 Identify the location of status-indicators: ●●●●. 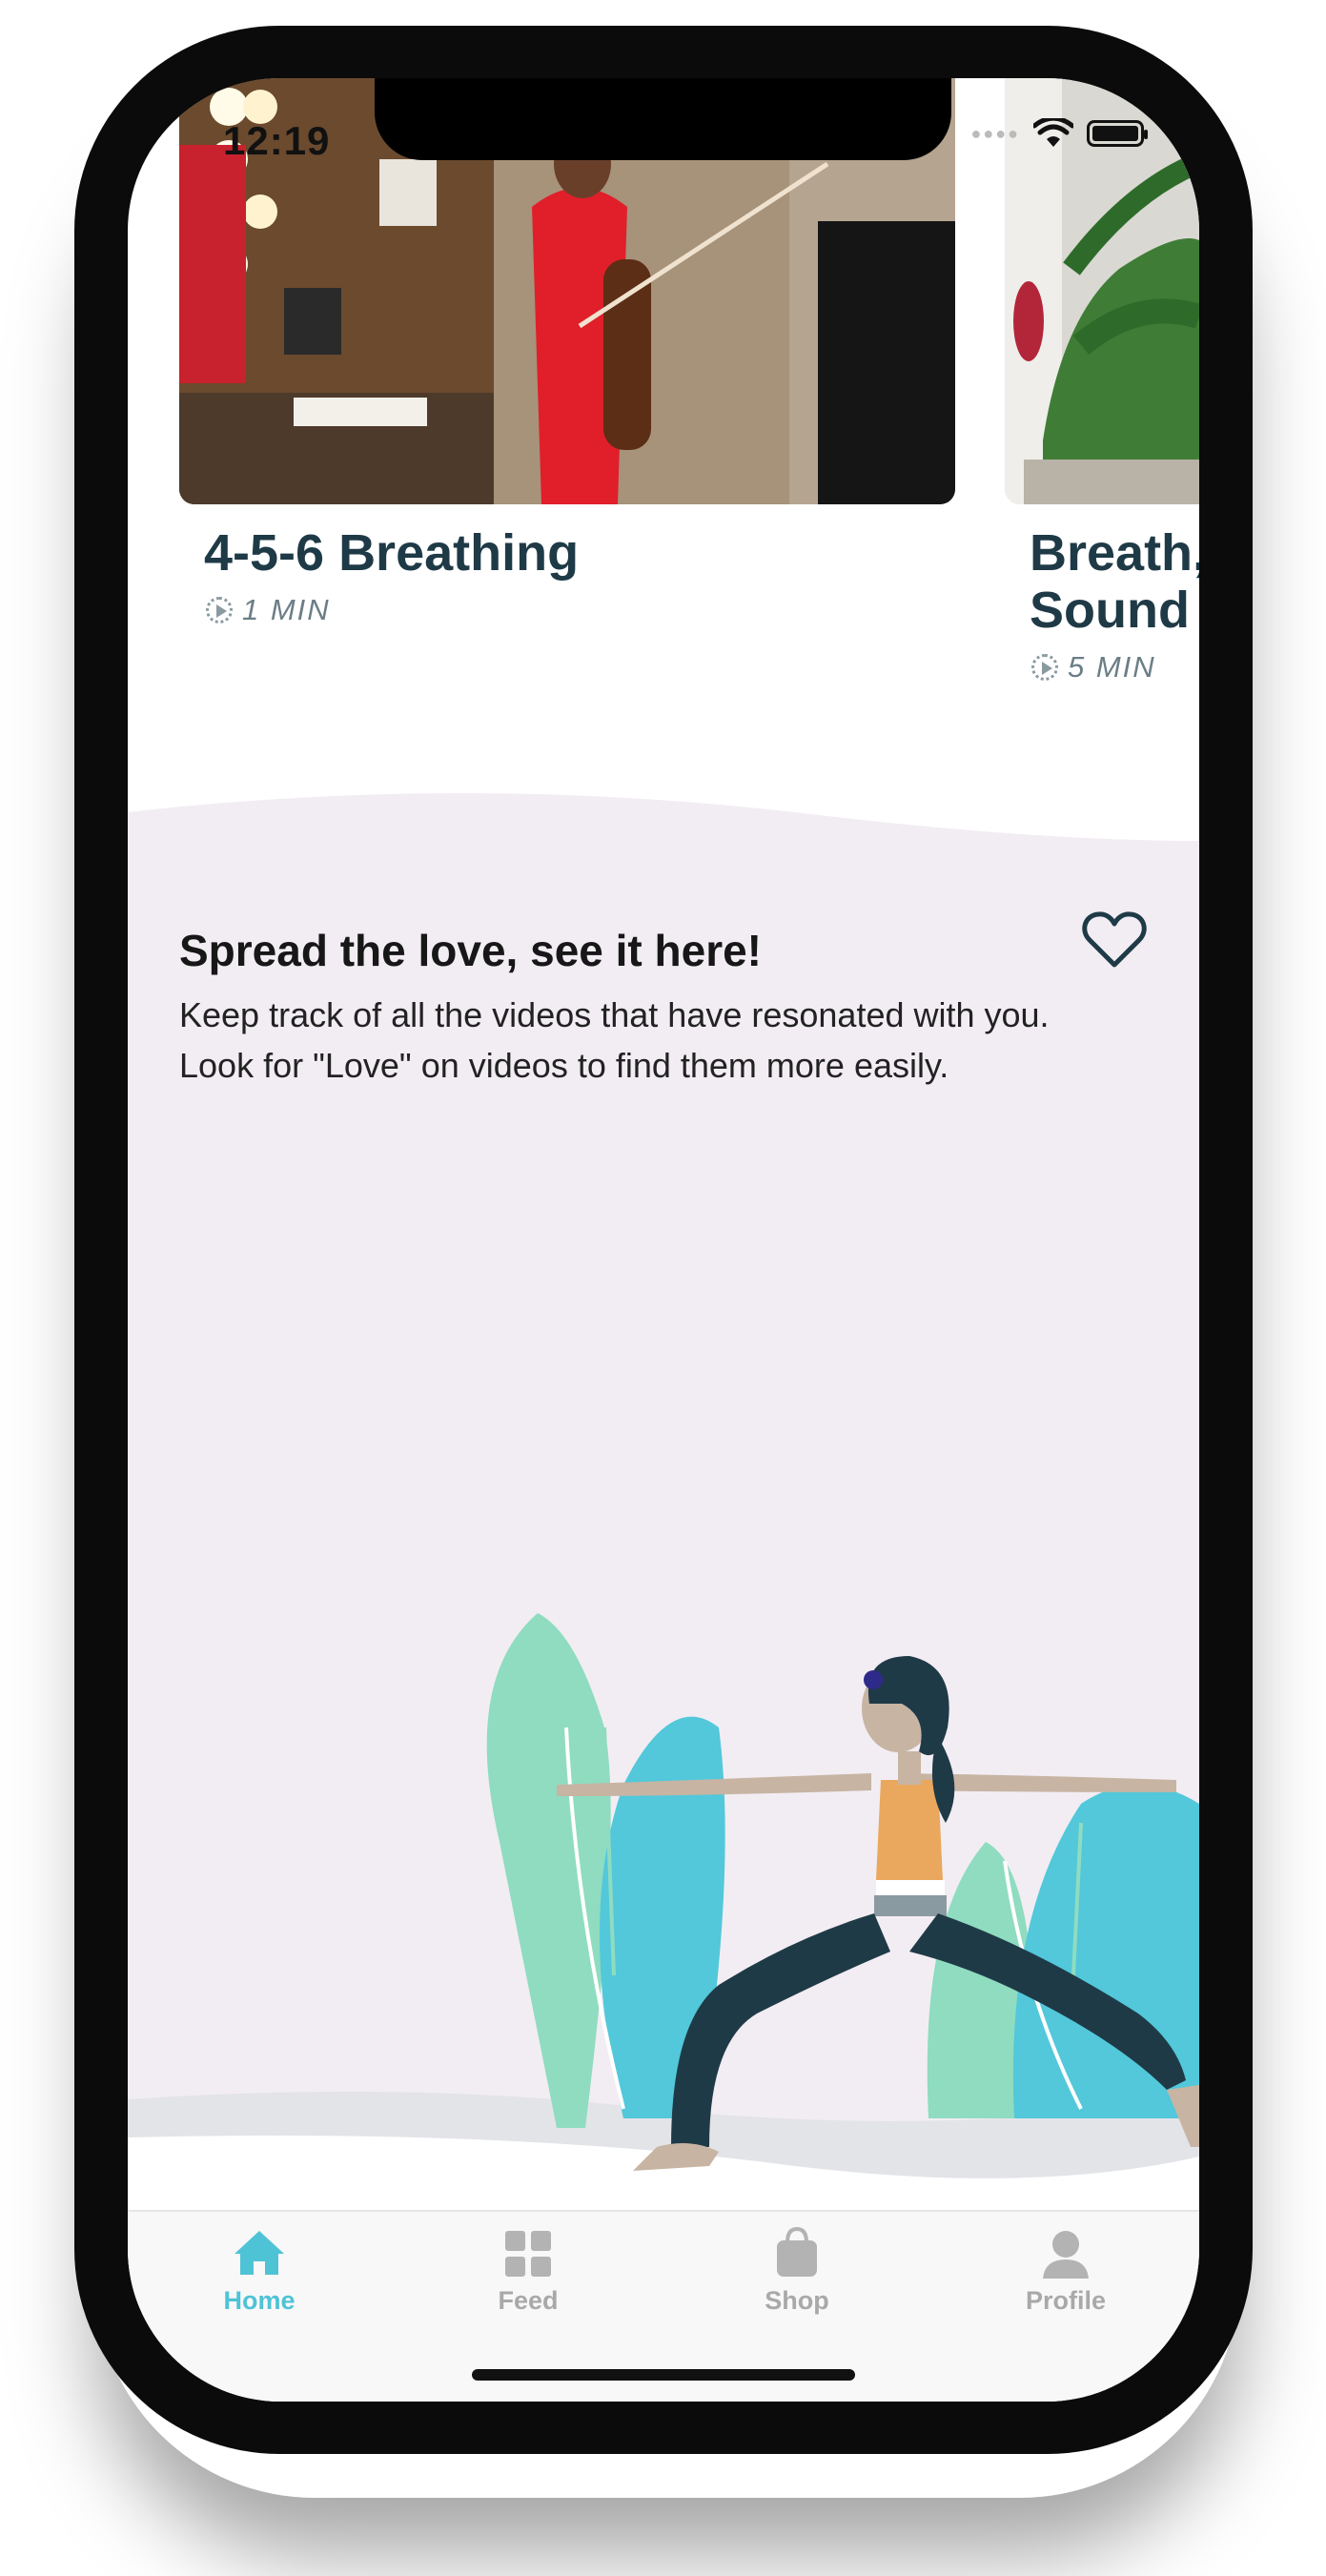
(1059, 133).